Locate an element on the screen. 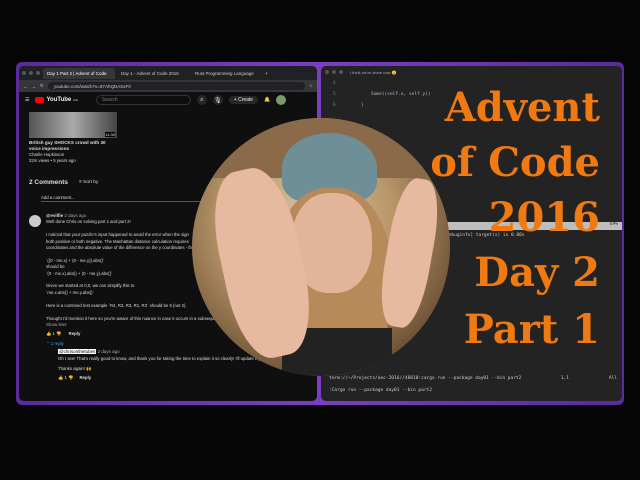 The image size is (640, 480). reply-time: 2 days ago is located at coordinates (108, 352).